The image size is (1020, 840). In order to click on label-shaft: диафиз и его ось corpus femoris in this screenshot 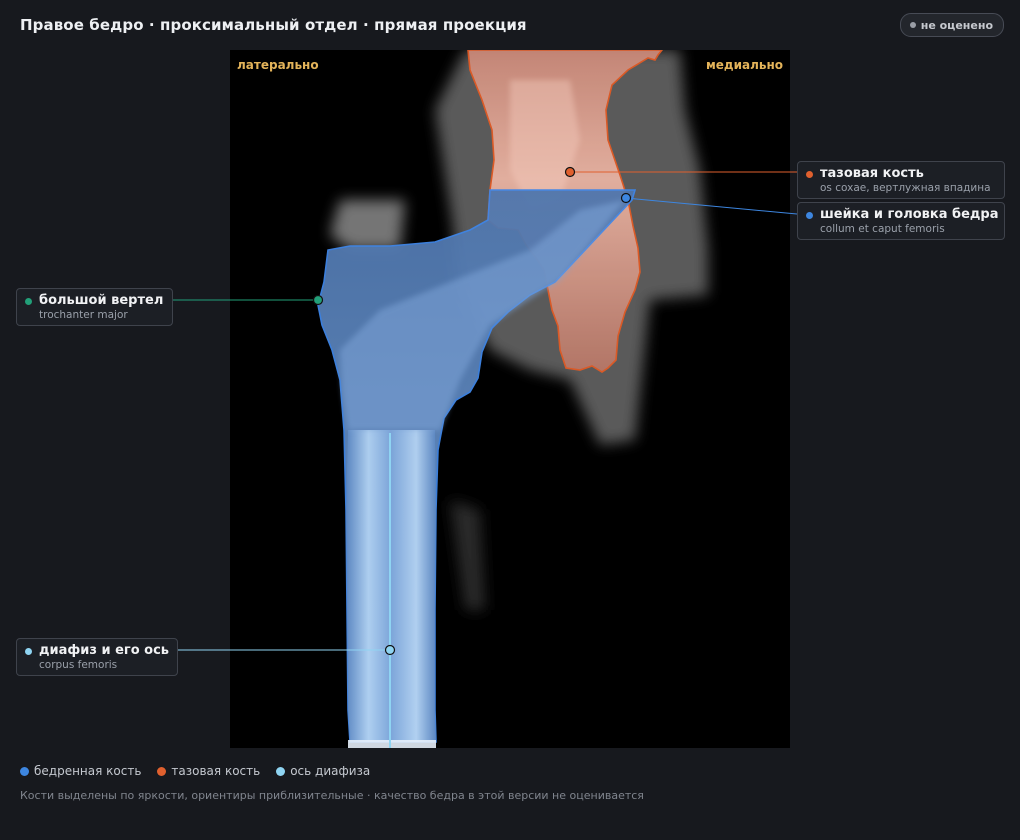, I will do `click(97, 657)`.